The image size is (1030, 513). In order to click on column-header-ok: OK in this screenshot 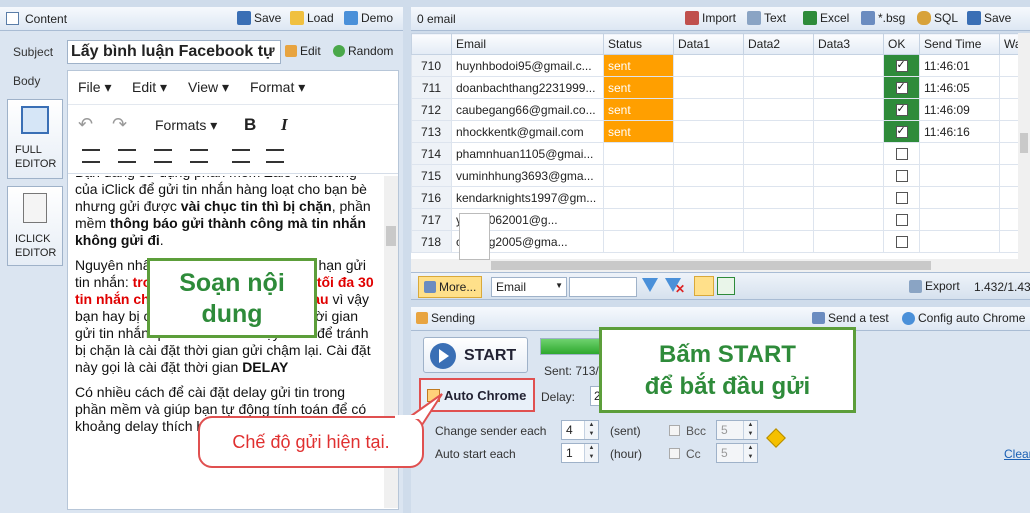, I will do `click(901, 44)`.